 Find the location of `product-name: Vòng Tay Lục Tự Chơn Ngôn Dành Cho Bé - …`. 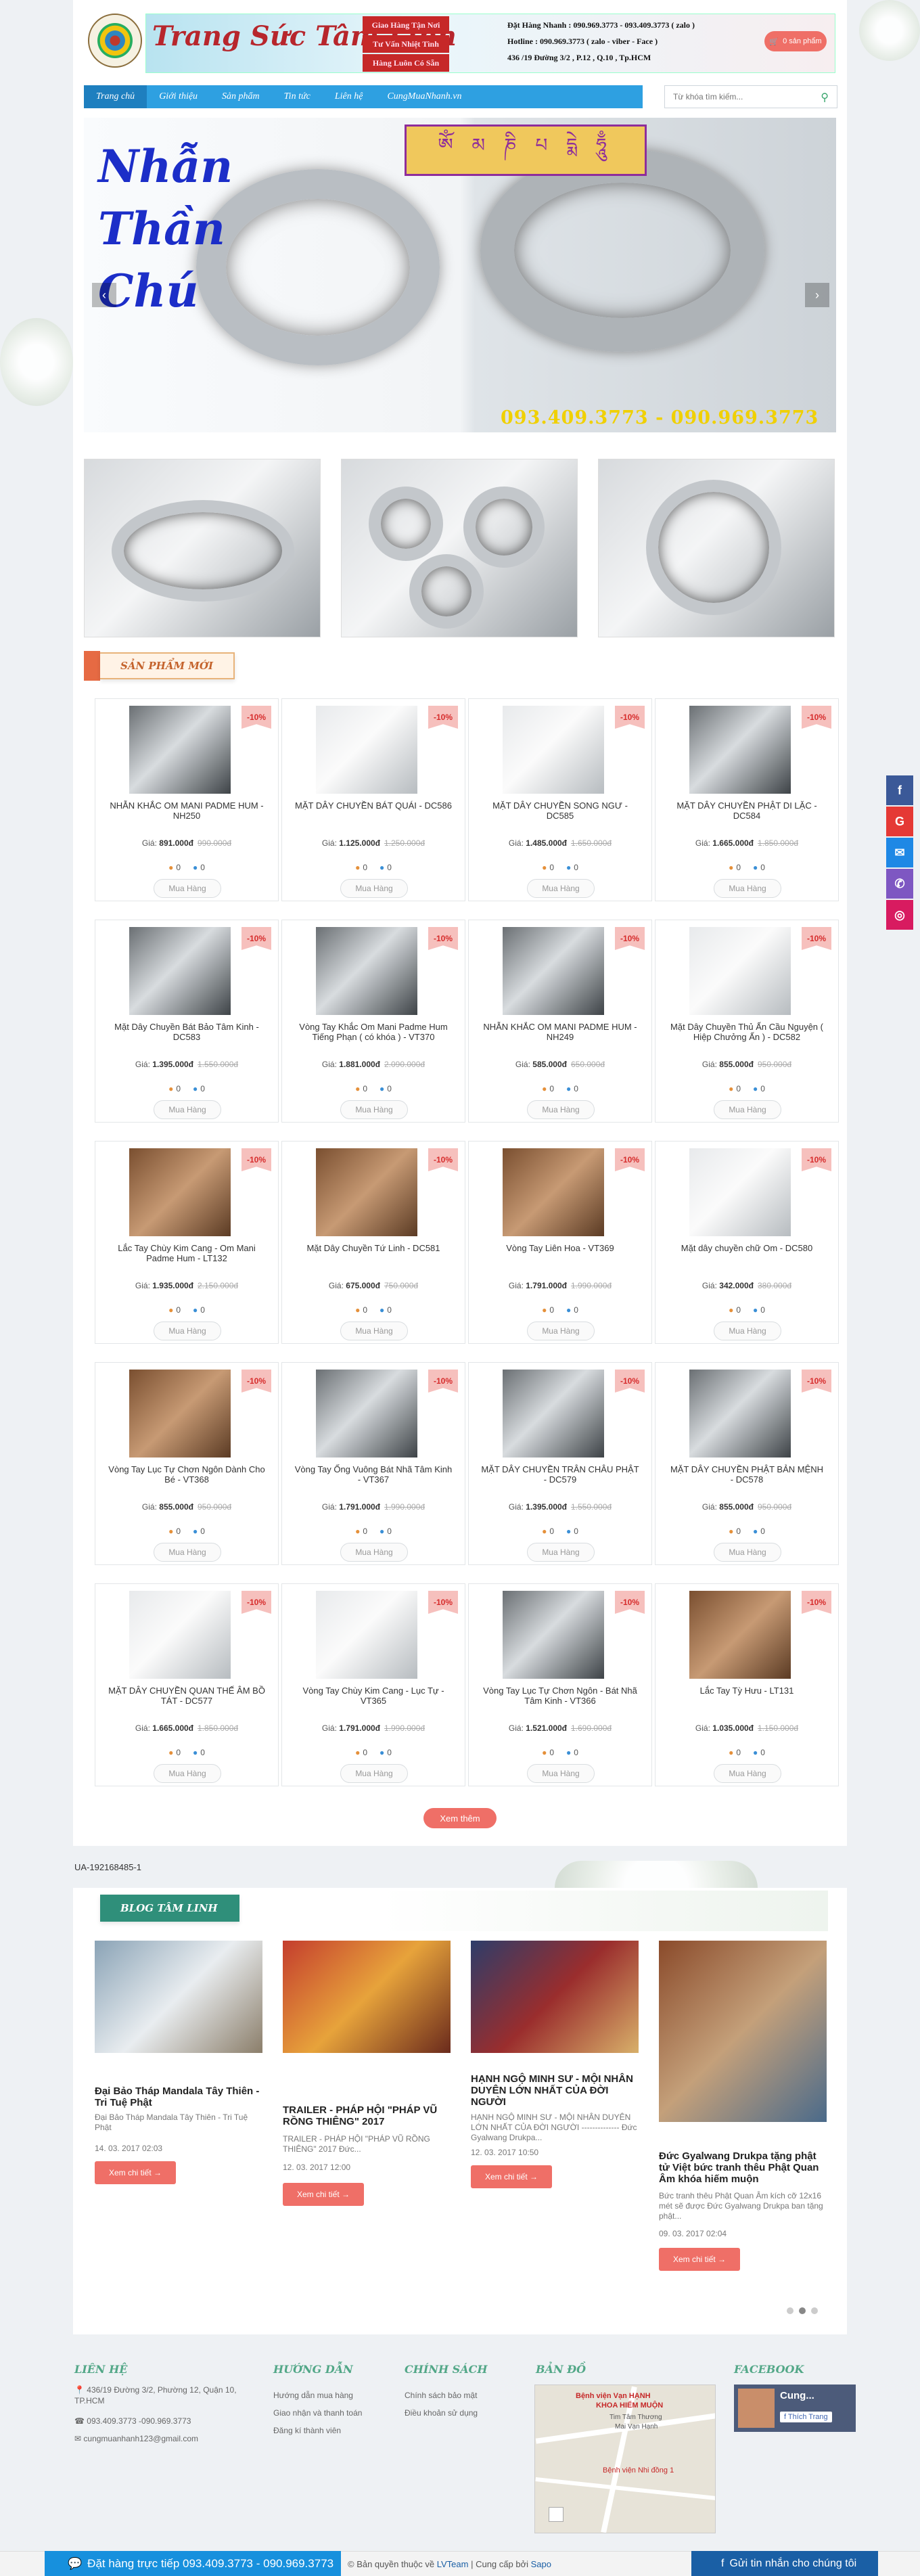

product-name: Vòng Tay Lục Tự Chơn Ngôn Dành Cho Bé - … is located at coordinates (187, 1475).